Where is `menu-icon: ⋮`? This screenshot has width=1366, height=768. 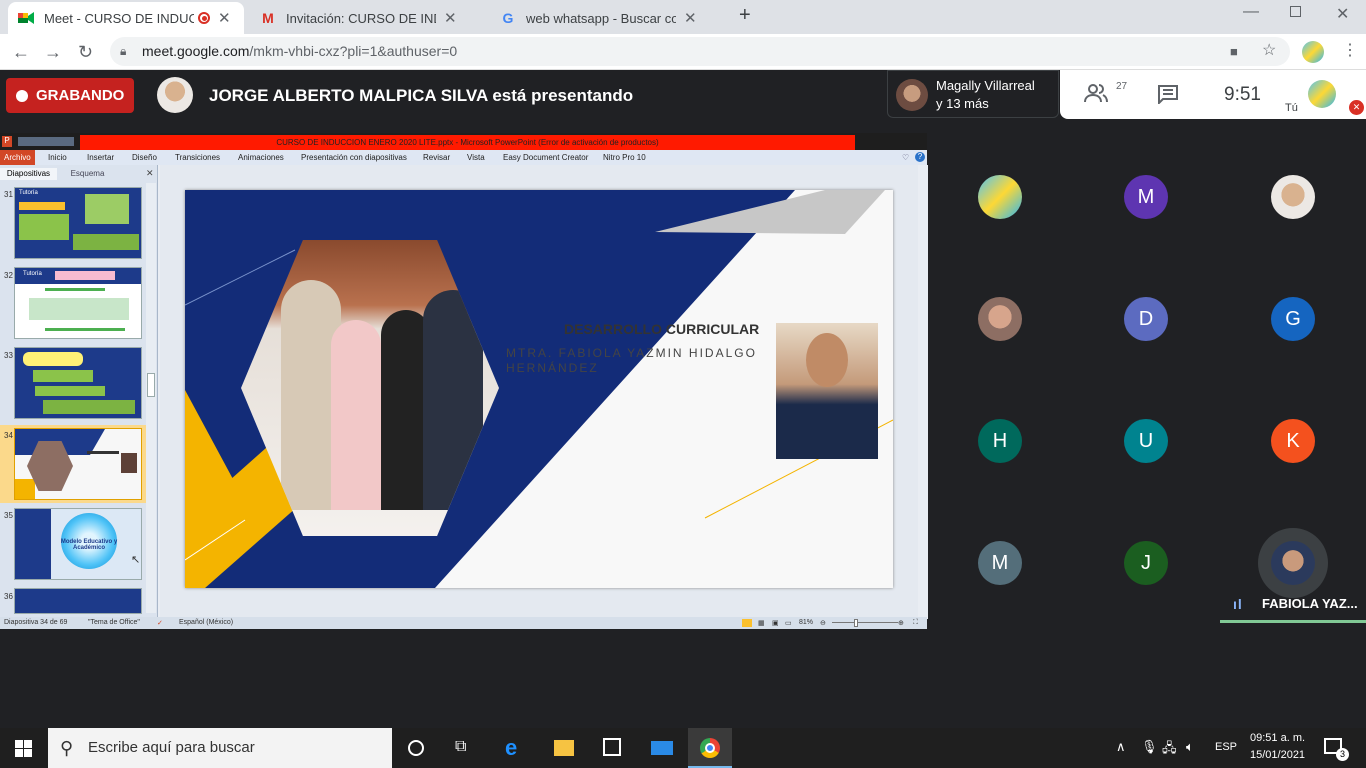 menu-icon: ⋮ is located at coordinates (1350, 50).